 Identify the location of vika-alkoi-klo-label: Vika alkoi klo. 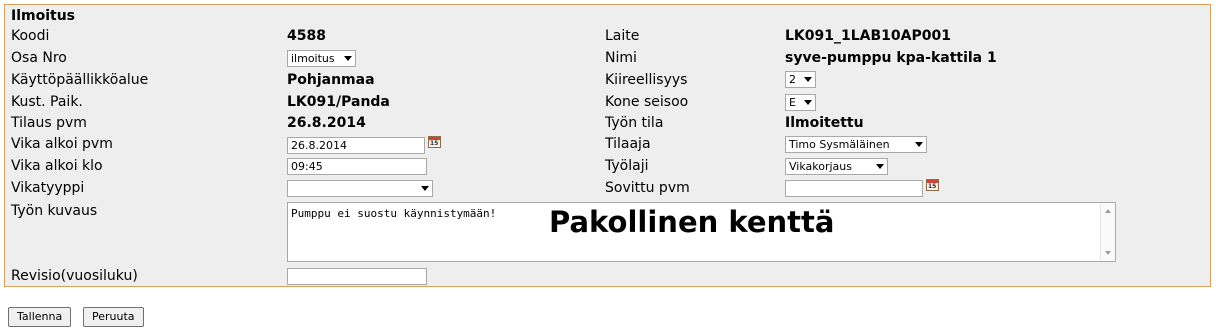
(57, 166).